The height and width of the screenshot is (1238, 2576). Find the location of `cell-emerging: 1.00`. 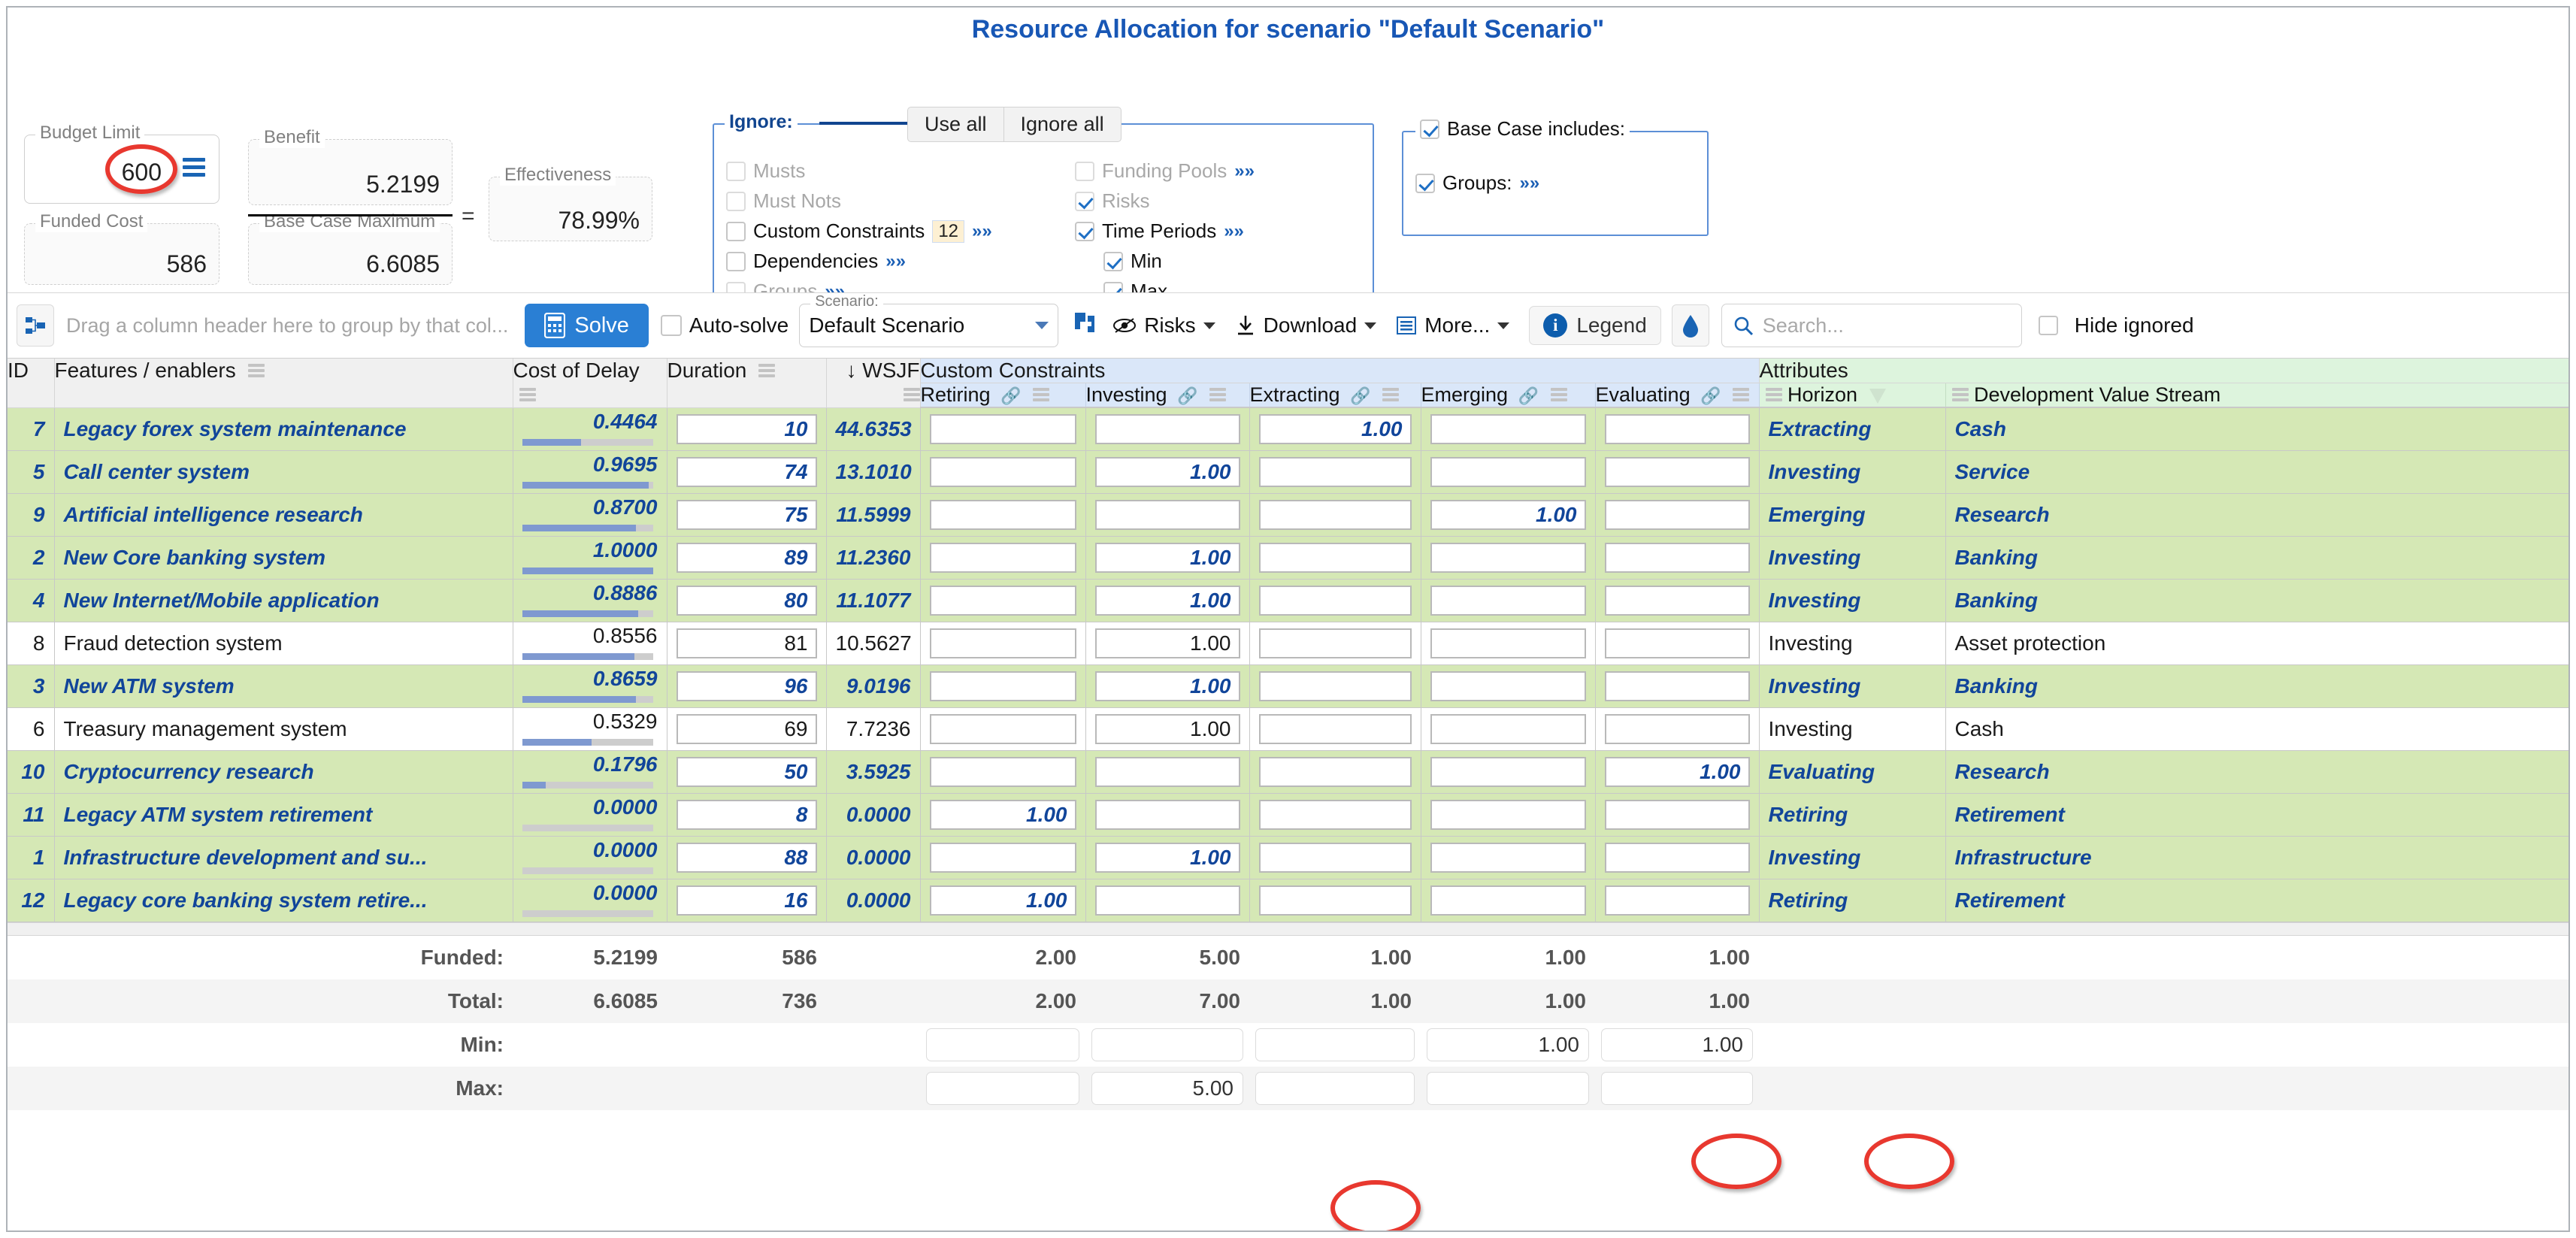

cell-emerging: 1.00 is located at coordinates (1508, 515).